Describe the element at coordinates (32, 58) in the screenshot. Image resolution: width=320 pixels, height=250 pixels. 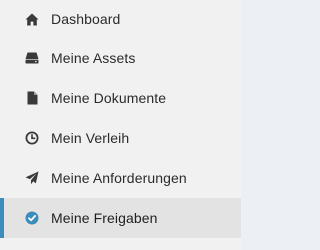
I see `hard-drive-icon` at that location.